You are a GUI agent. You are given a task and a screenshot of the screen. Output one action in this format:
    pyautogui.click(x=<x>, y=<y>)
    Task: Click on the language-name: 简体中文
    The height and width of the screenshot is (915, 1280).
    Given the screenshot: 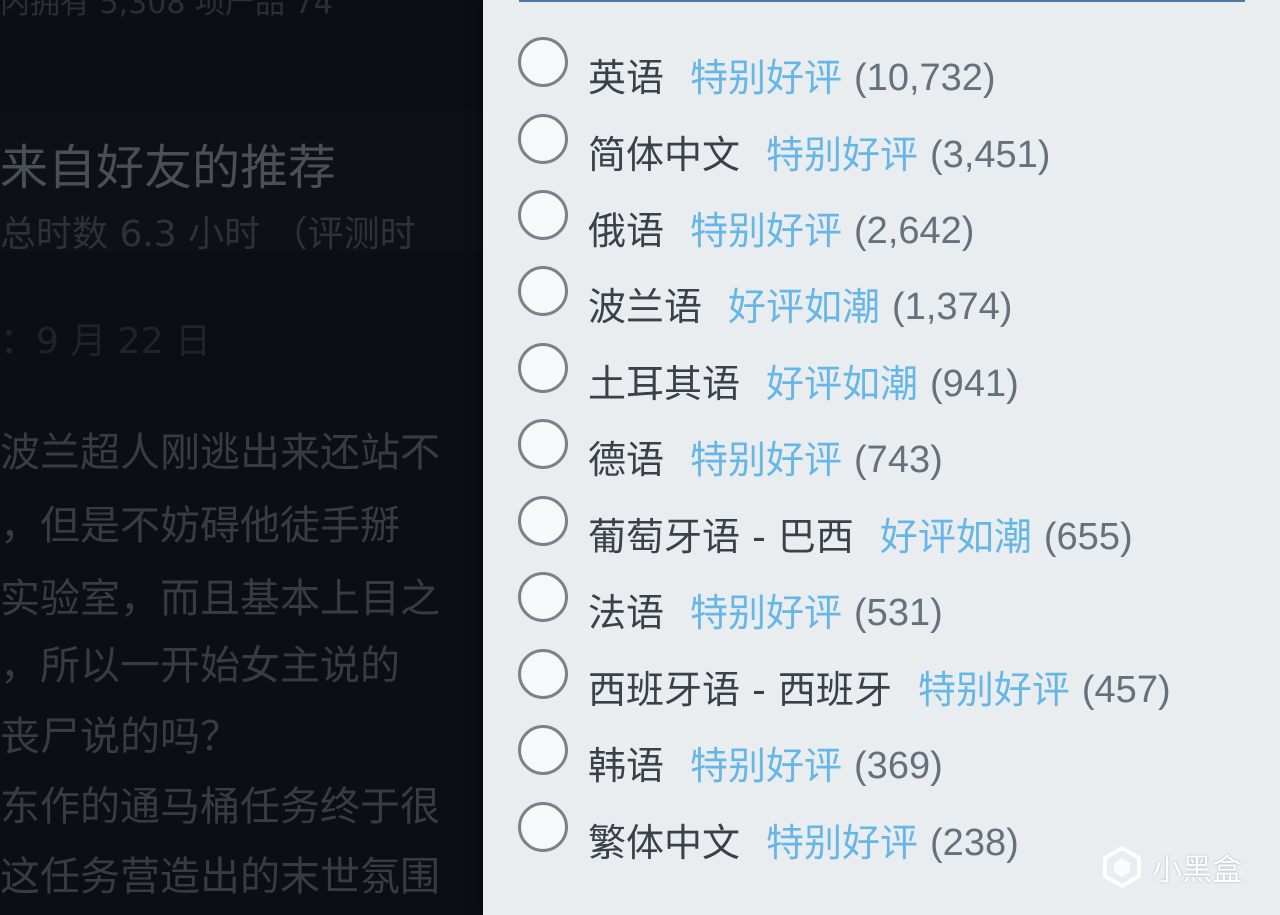 What is the action you would take?
    pyautogui.click(x=664, y=155)
    